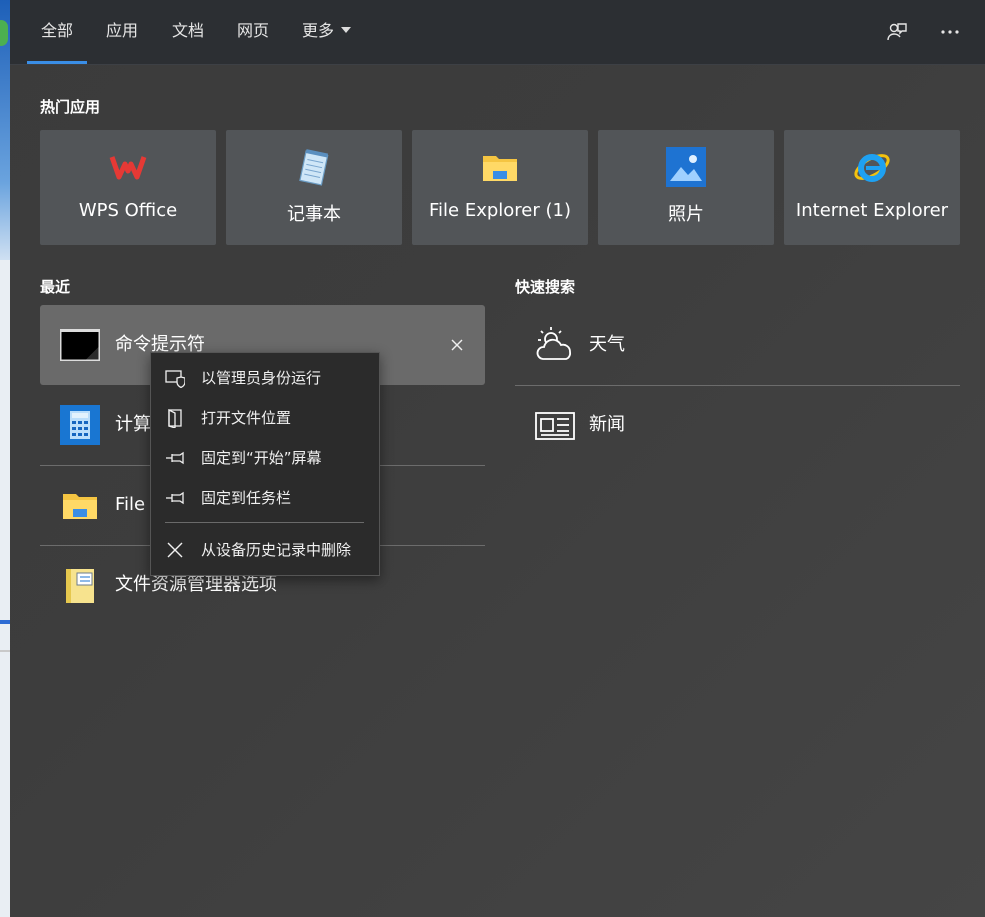  What do you see at coordinates (607, 344) in the screenshot?
I see `quick-search-label: 天气` at bounding box center [607, 344].